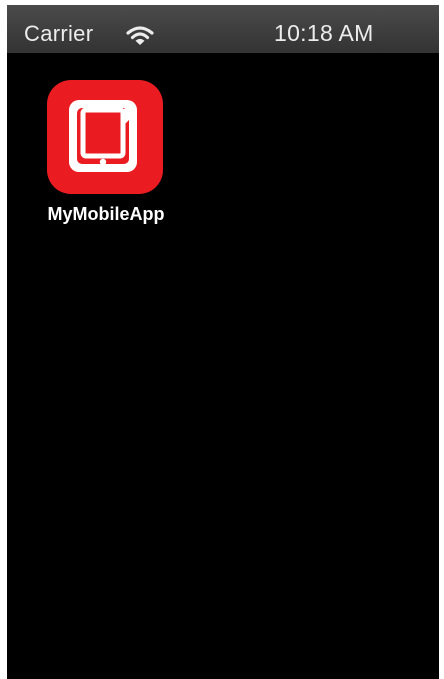 The height and width of the screenshot is (679, 444). What do you see at coordinates (59, 33) in the screenshot?
I see `carrier-label: Carrier` at bounding box center [59, 33].